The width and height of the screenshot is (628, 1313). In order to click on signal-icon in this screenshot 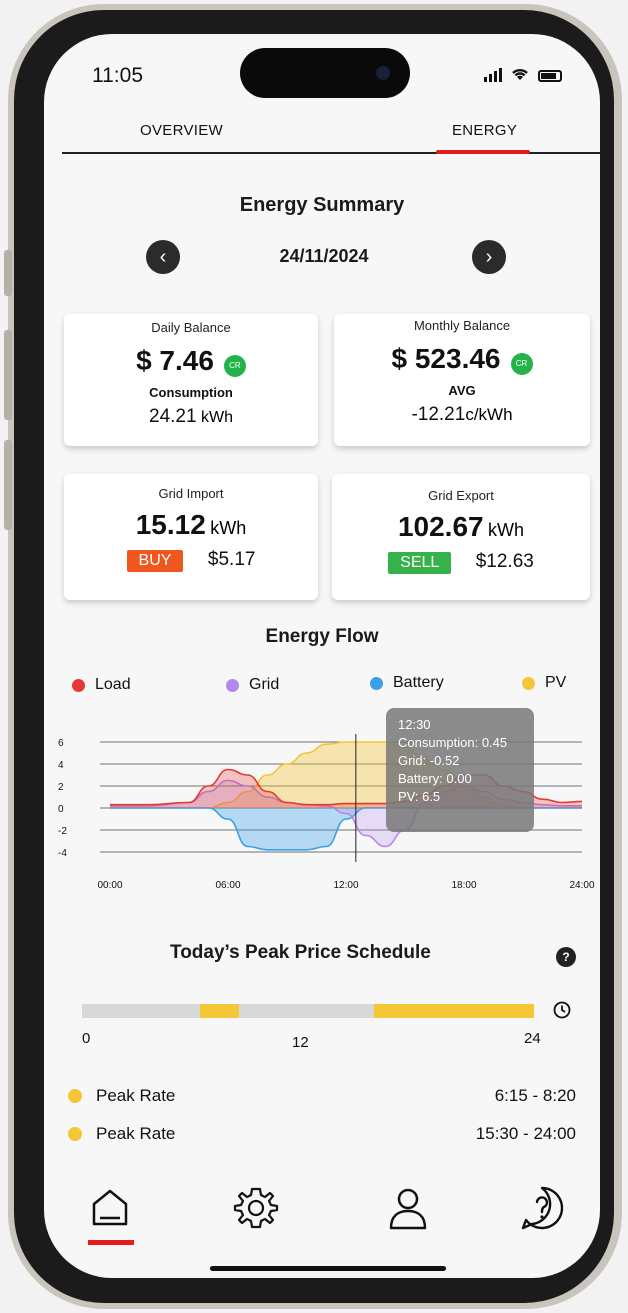, I will do `click(493, 75)`.